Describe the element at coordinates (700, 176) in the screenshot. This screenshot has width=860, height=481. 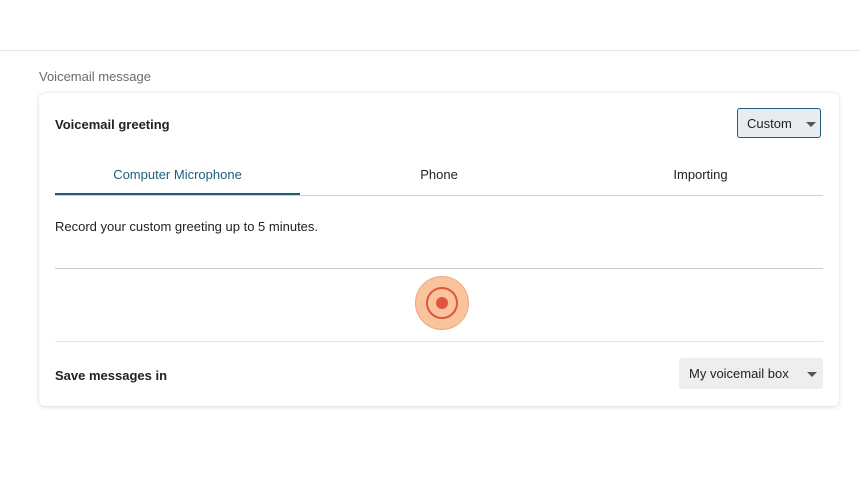
I see `tab-importing: Importing` at that location.